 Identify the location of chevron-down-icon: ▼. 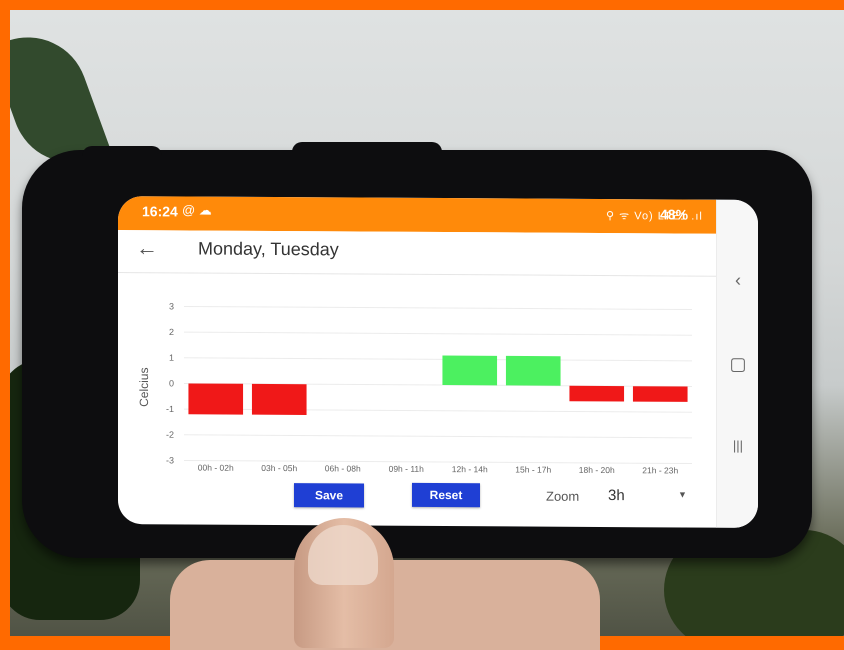
(682, 494).